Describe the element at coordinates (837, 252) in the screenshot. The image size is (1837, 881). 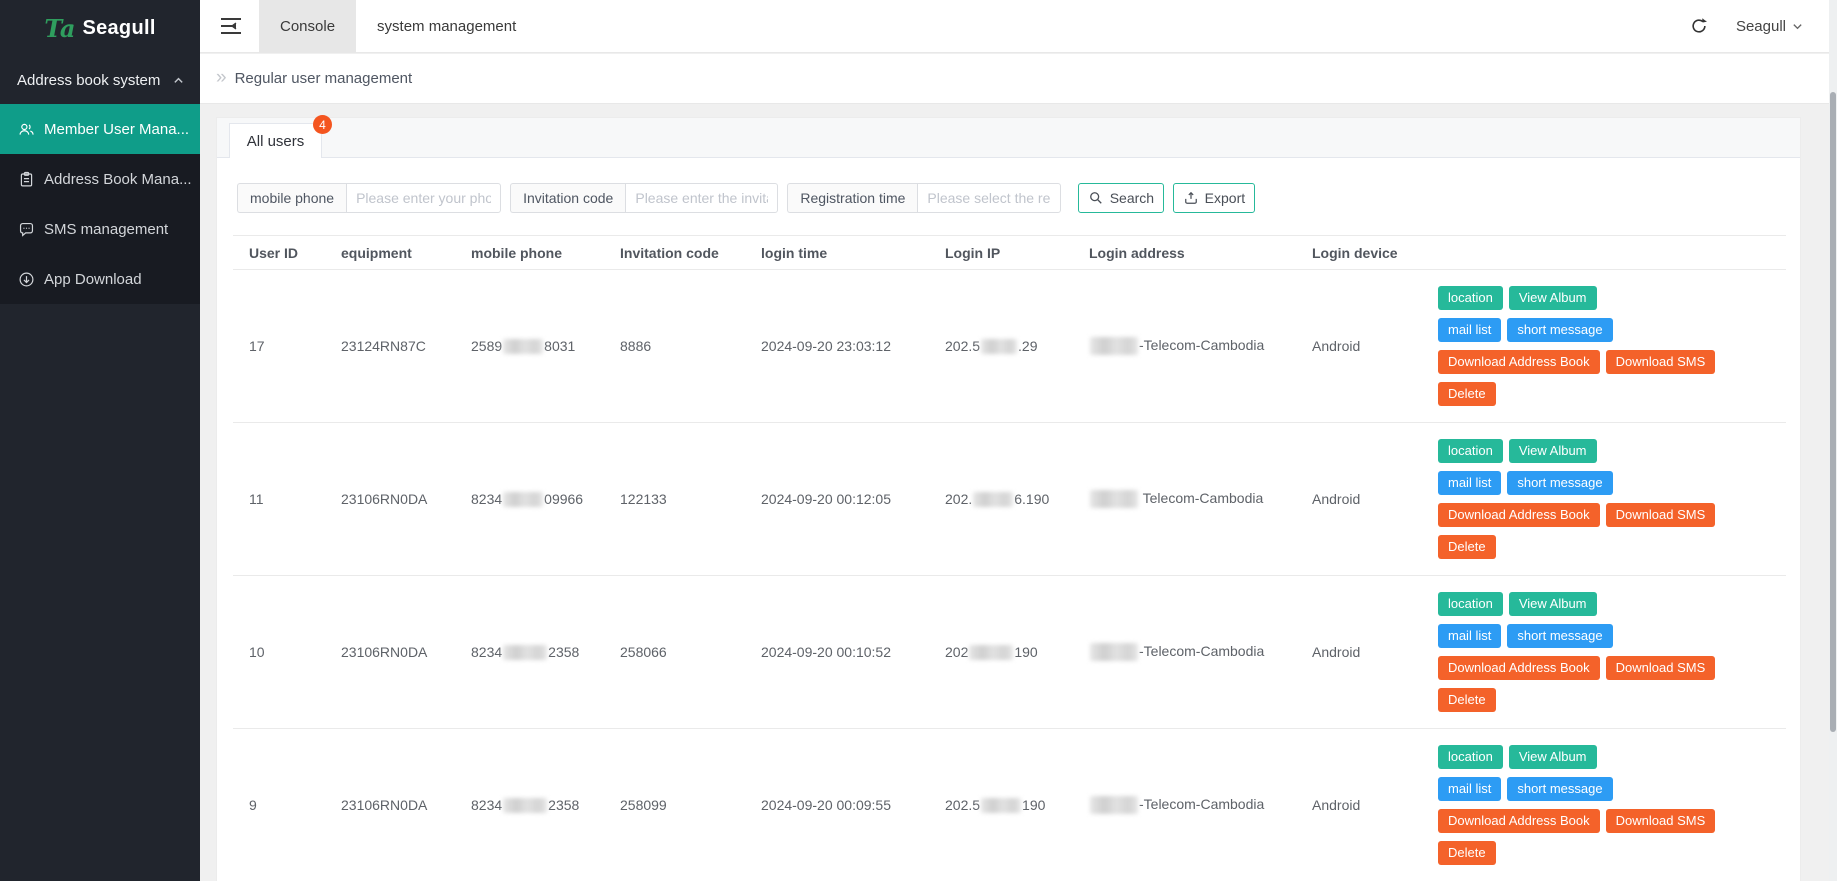
I see `col-login-time: login time` at that location.